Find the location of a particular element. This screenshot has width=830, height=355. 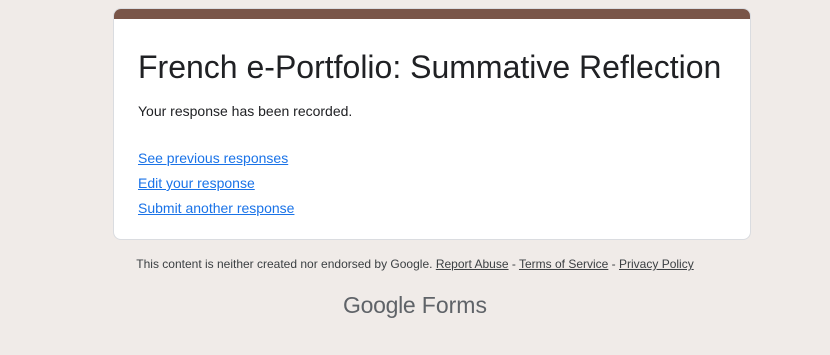

google-wordmark: Google is located at coordinates (379, 305).